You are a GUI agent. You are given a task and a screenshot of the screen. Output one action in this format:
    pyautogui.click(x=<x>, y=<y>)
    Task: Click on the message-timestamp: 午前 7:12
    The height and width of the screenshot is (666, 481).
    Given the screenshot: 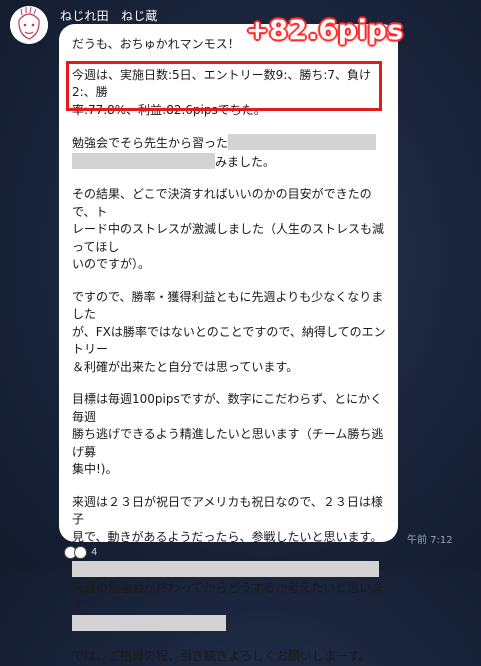 What is the action you would take?
    pyautogui.click(x=430, y=540)
    